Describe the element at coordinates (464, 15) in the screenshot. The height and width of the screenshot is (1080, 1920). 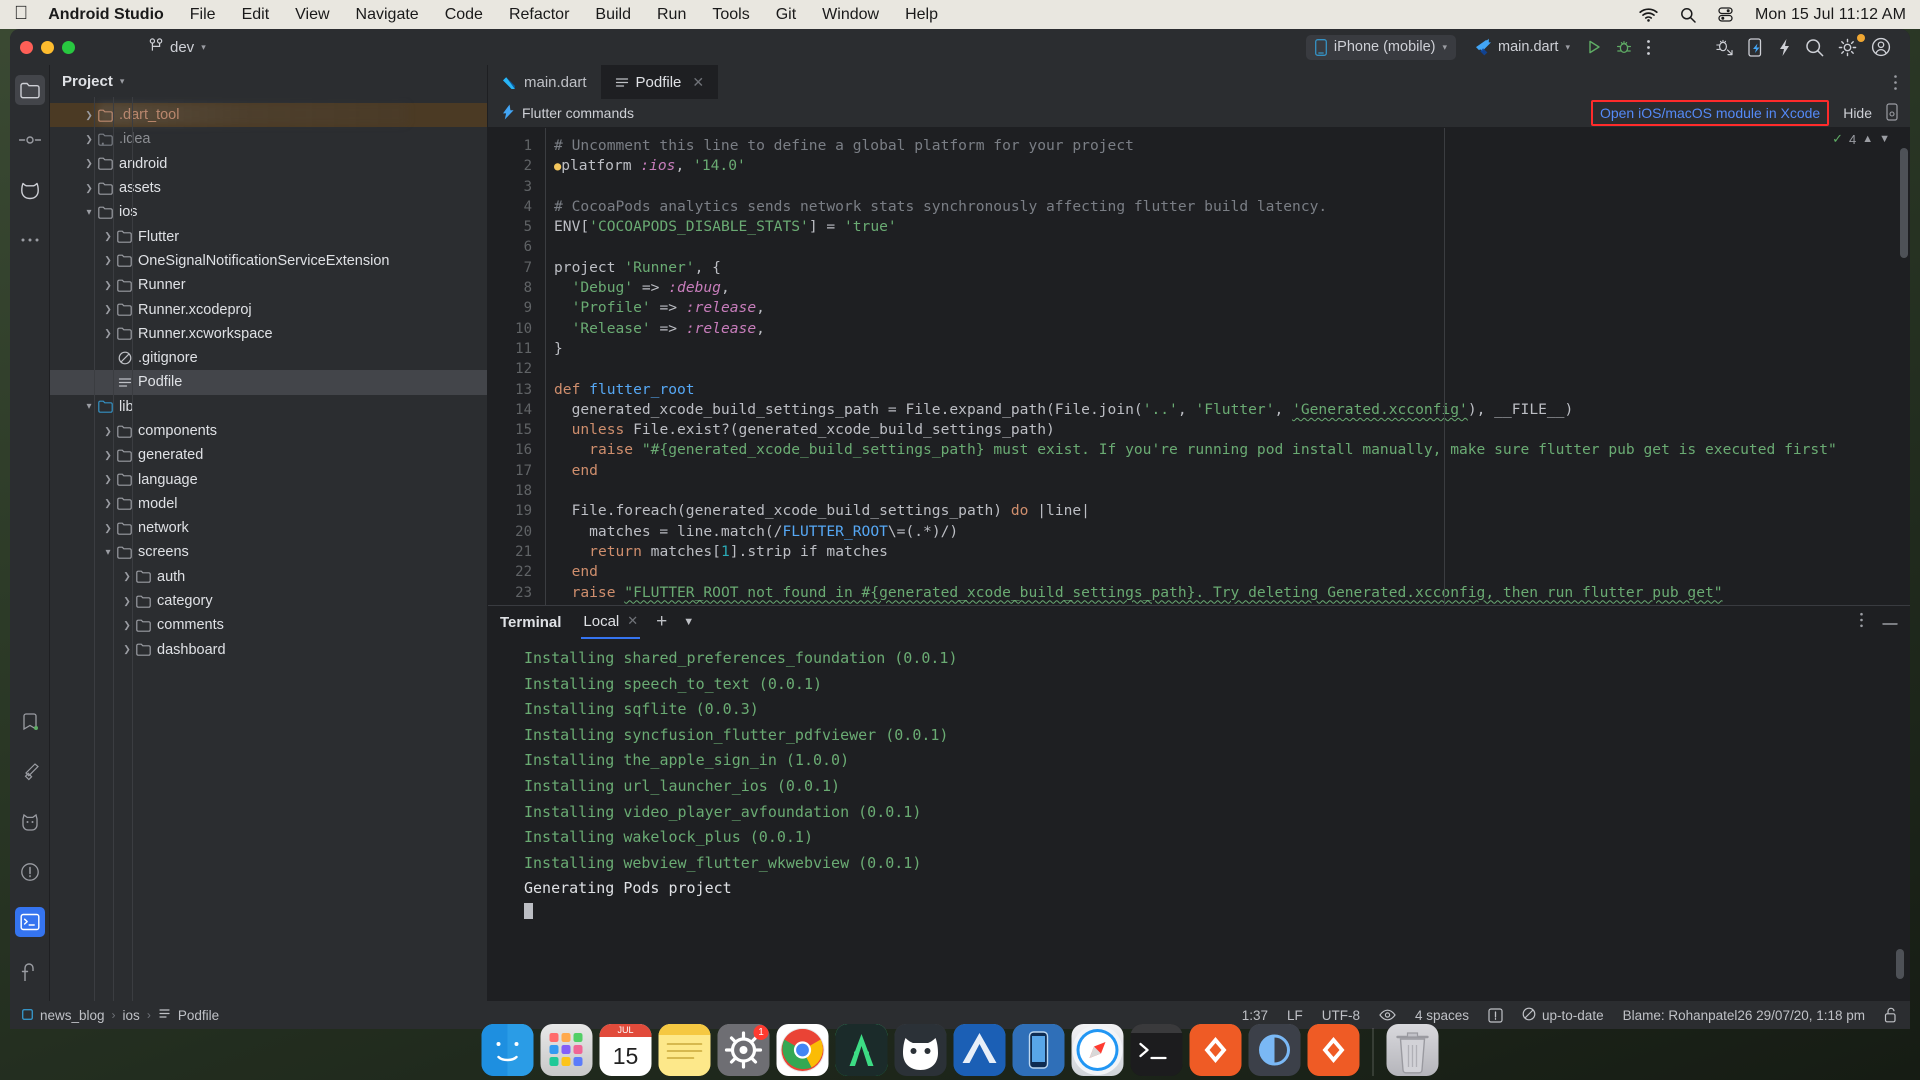
I see `menu-item-code: Code` at that location.